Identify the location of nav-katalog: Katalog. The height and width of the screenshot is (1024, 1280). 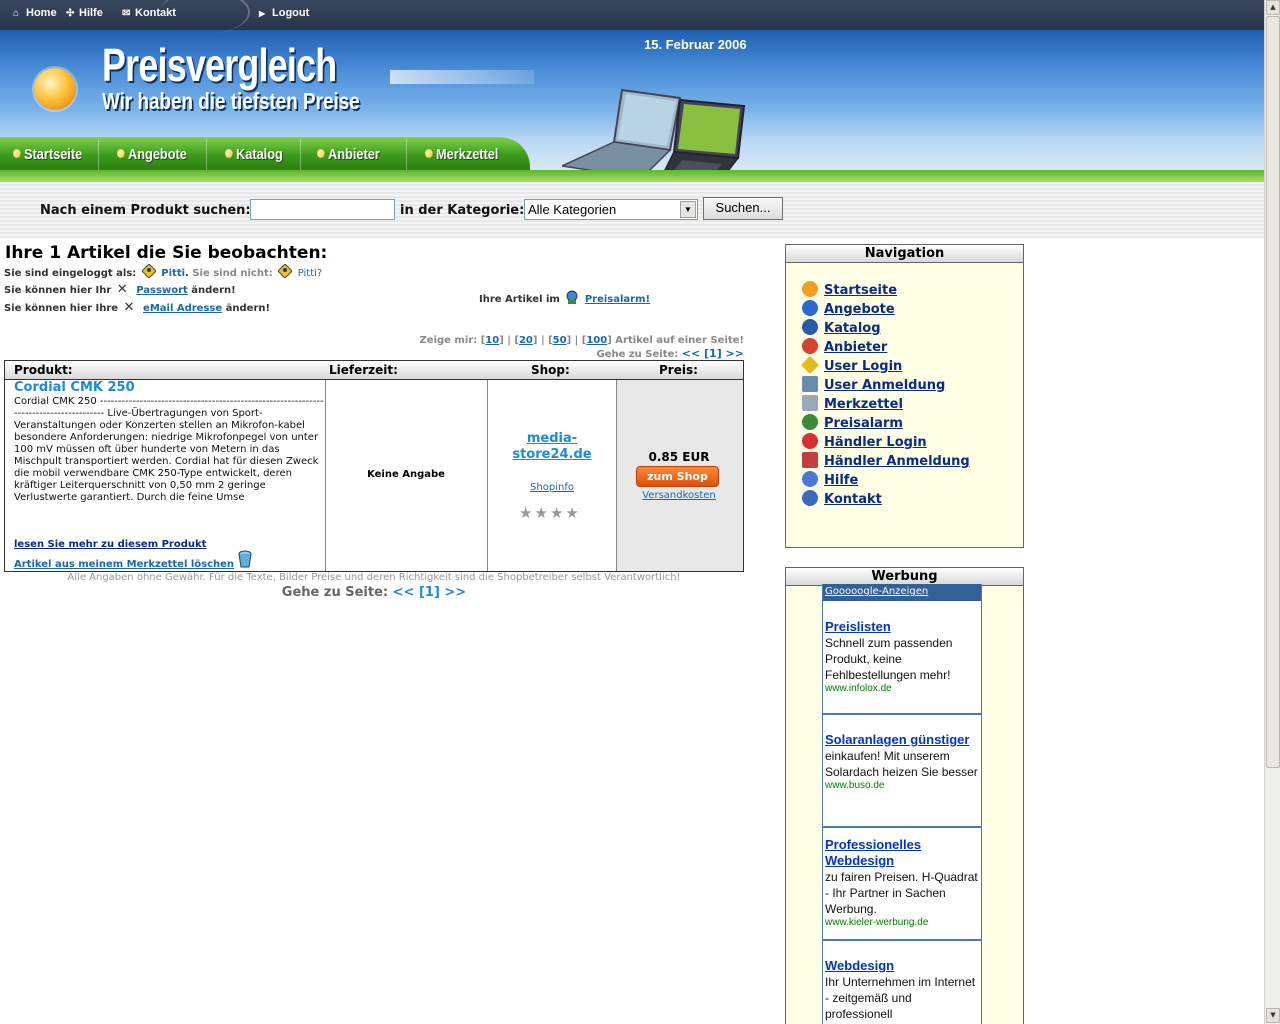
(254, 154).